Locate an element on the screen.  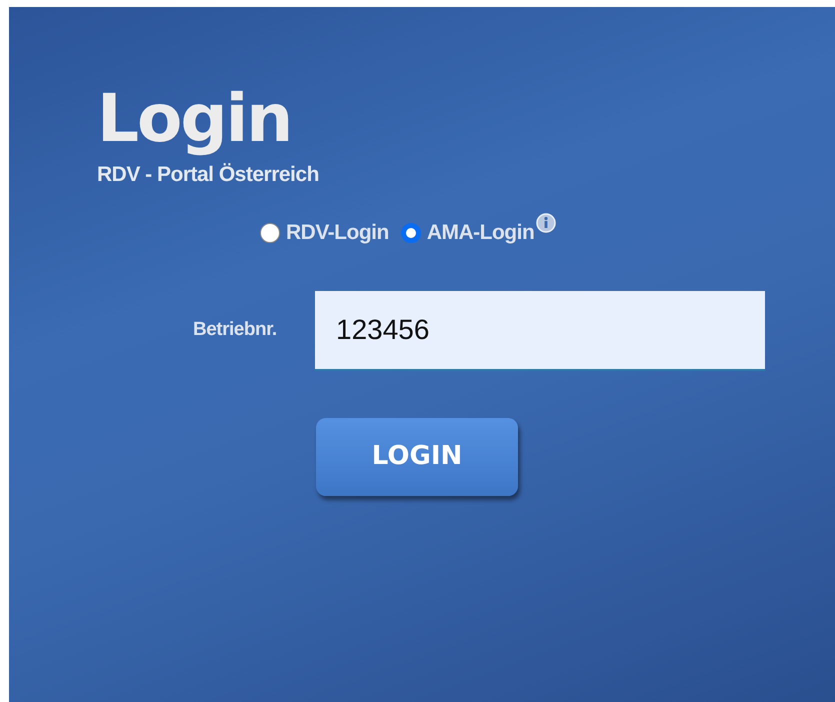
login-button: LOGIN is located at coordinates (417, 457).